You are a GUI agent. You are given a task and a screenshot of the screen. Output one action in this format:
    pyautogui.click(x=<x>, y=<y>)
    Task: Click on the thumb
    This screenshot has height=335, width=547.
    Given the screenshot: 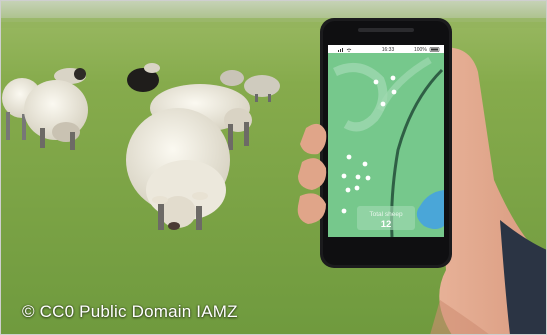 What is the action you would take?
    pyautogui.click(x=312, y=173)
    